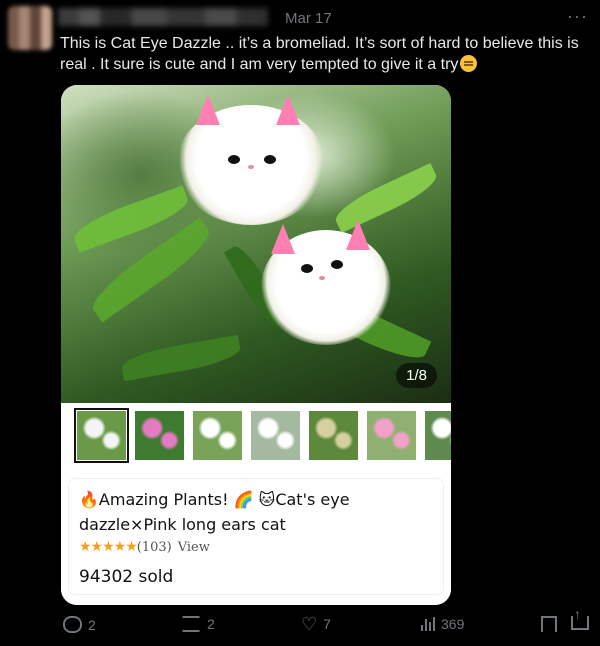 This screenshot has height=646, width=600. I want to click on tweet-date: Mar 17, so click(308, 18).